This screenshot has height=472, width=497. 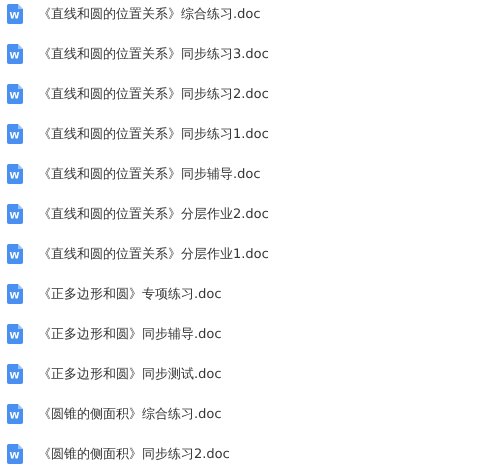 I want to click on file-name: 《直线和圆的位置关系》同步辅导.doc, so click(x=149, y=174).